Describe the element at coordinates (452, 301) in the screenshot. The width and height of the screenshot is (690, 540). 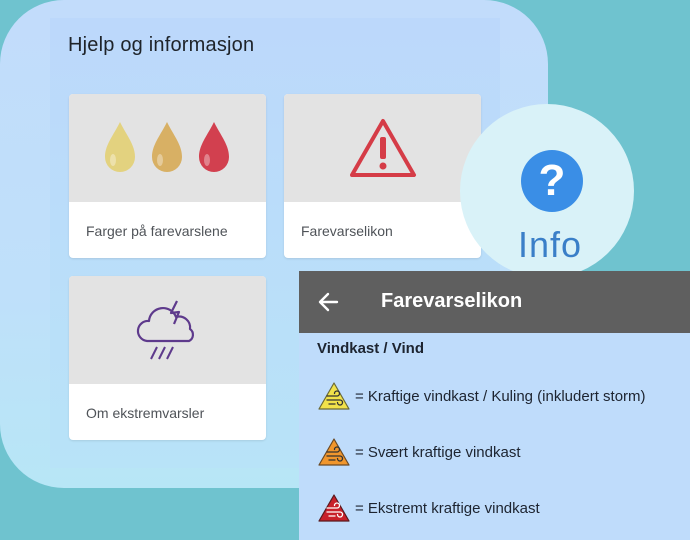
I see `detail-title: Farevarselikon` at that location.